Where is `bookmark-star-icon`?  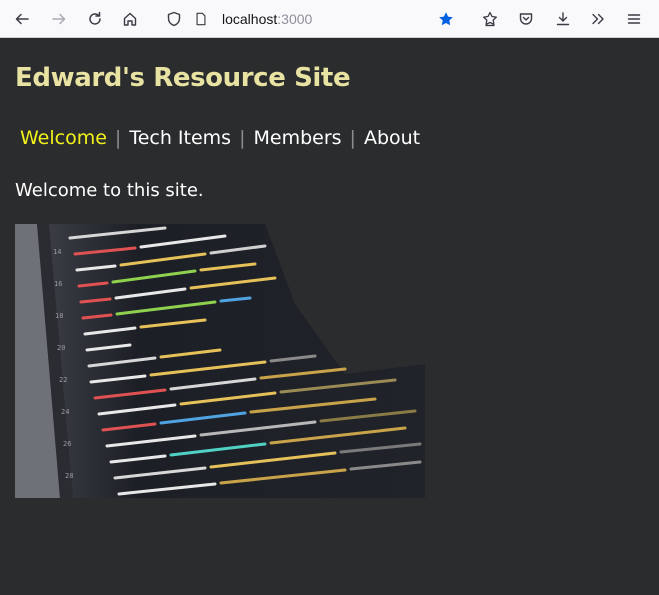 bookmark-star-icon is located at coordinates (446, 19).